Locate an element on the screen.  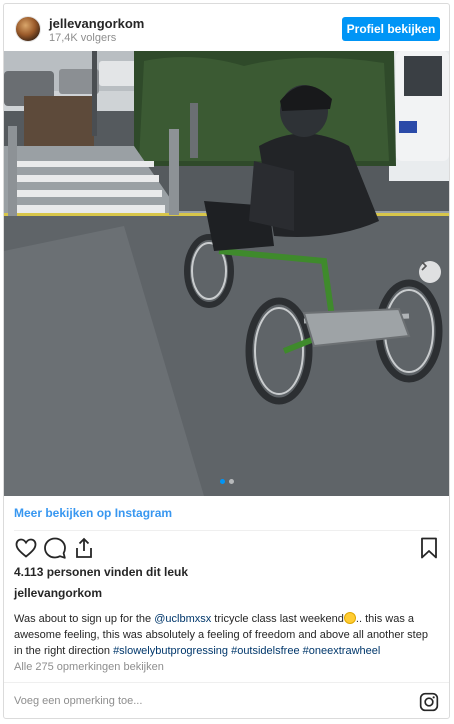
hashtag: #oneextrawheel is located at coordinates (342, 651).